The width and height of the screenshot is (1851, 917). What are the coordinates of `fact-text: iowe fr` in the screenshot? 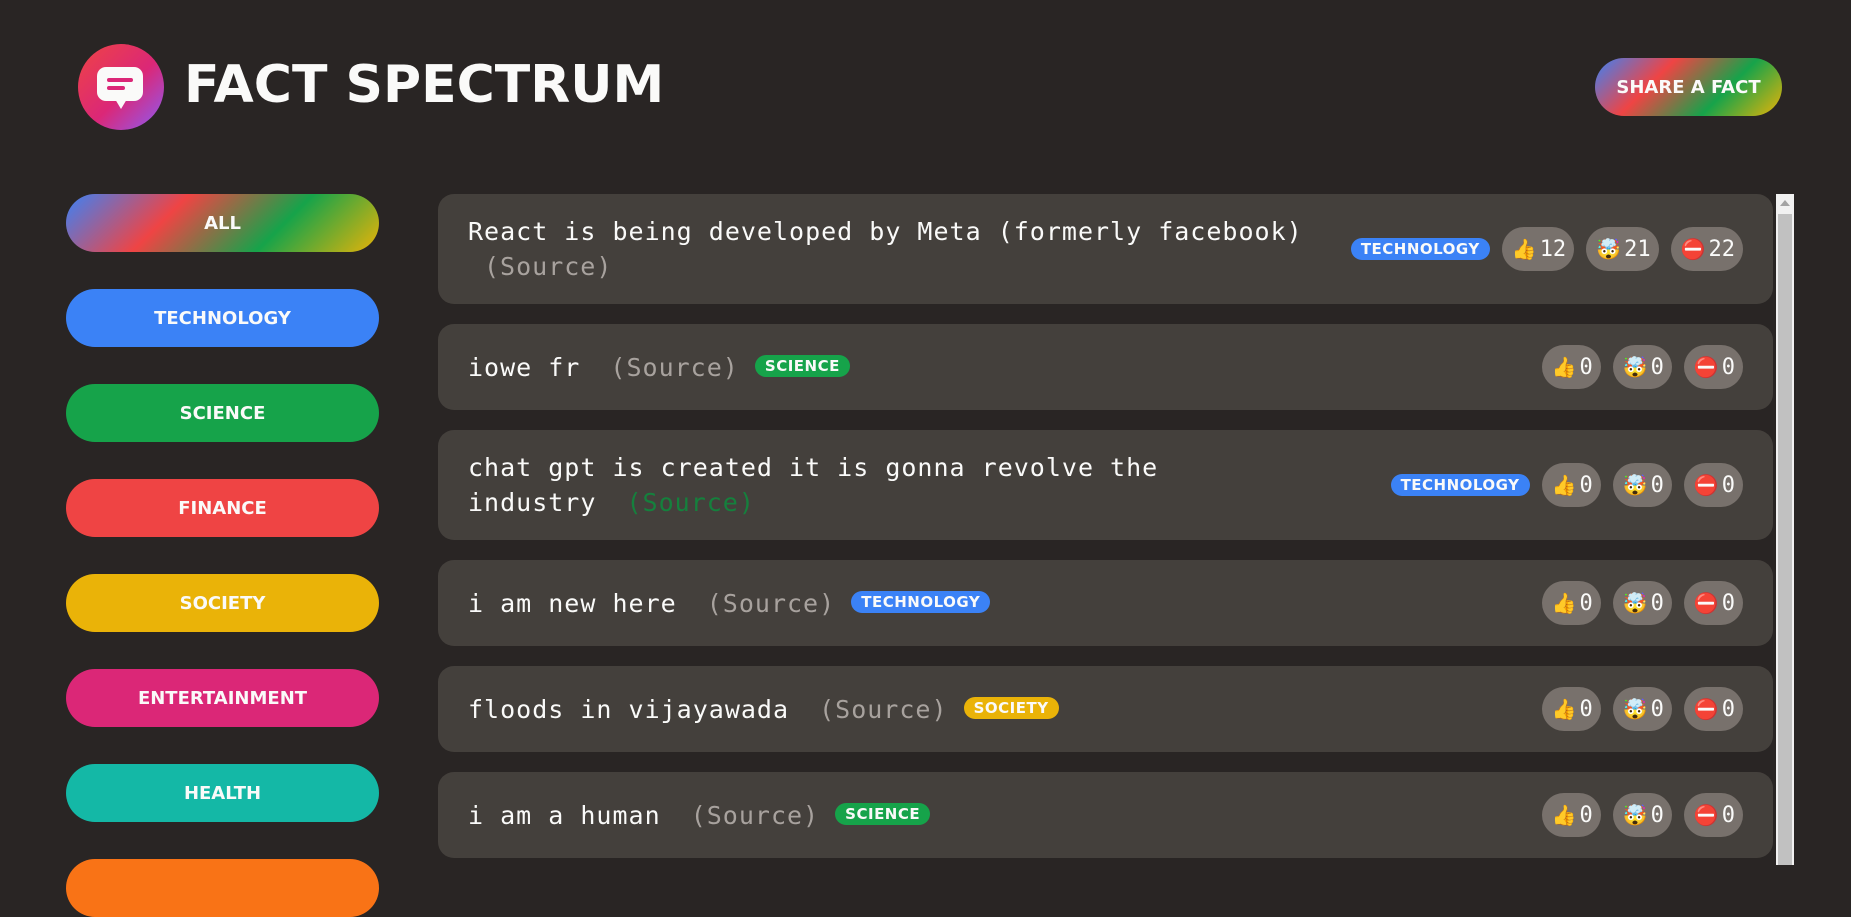 It's located at (524, 367).